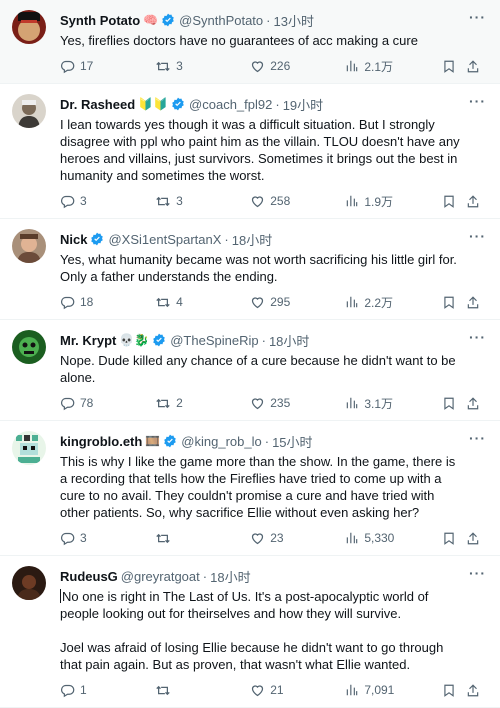 The image size is (500, 708). What do you see at coordinates (277, 690) in the screenshot?
I see `like-count: 21` at bounding box center [277, 690].